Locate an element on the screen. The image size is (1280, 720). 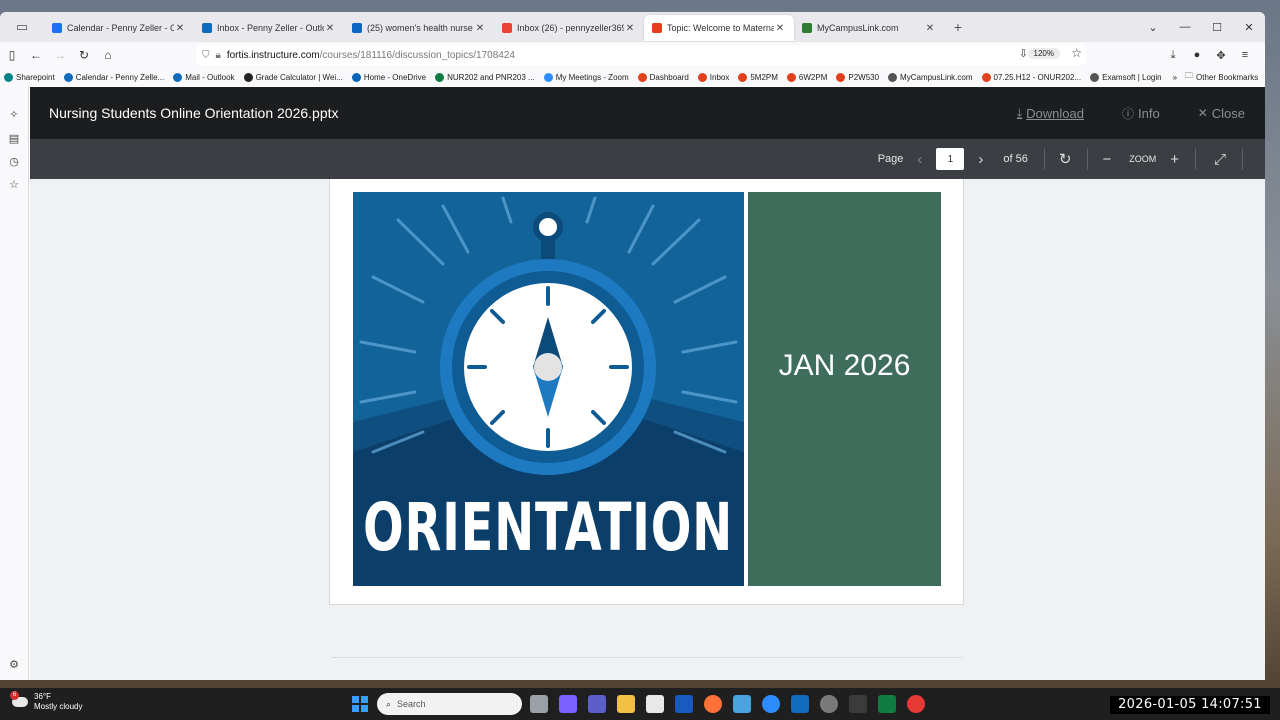
excel-icon is located at coordinates (887, 704).